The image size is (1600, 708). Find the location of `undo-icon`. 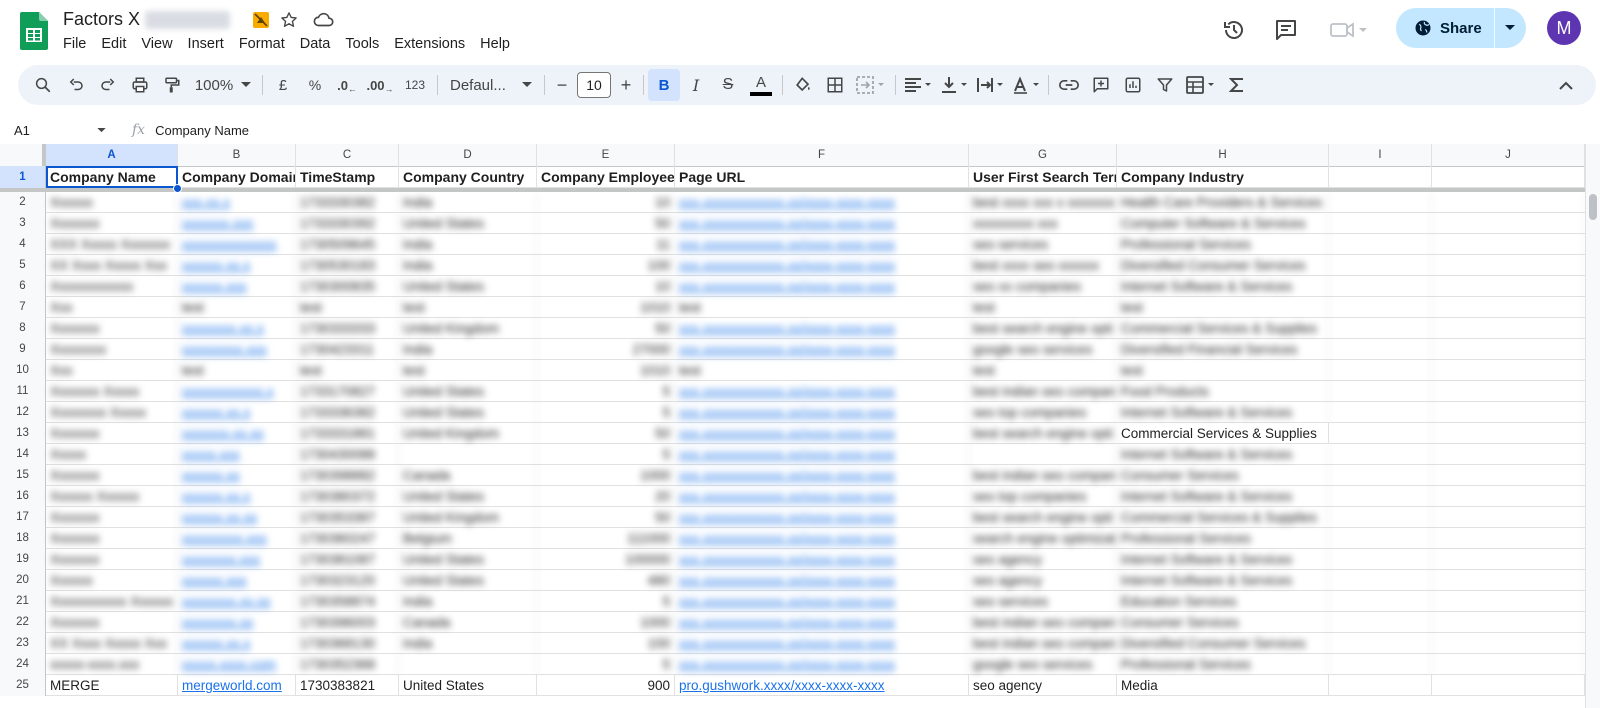

undo-icon is located at coordinates (76, 85).